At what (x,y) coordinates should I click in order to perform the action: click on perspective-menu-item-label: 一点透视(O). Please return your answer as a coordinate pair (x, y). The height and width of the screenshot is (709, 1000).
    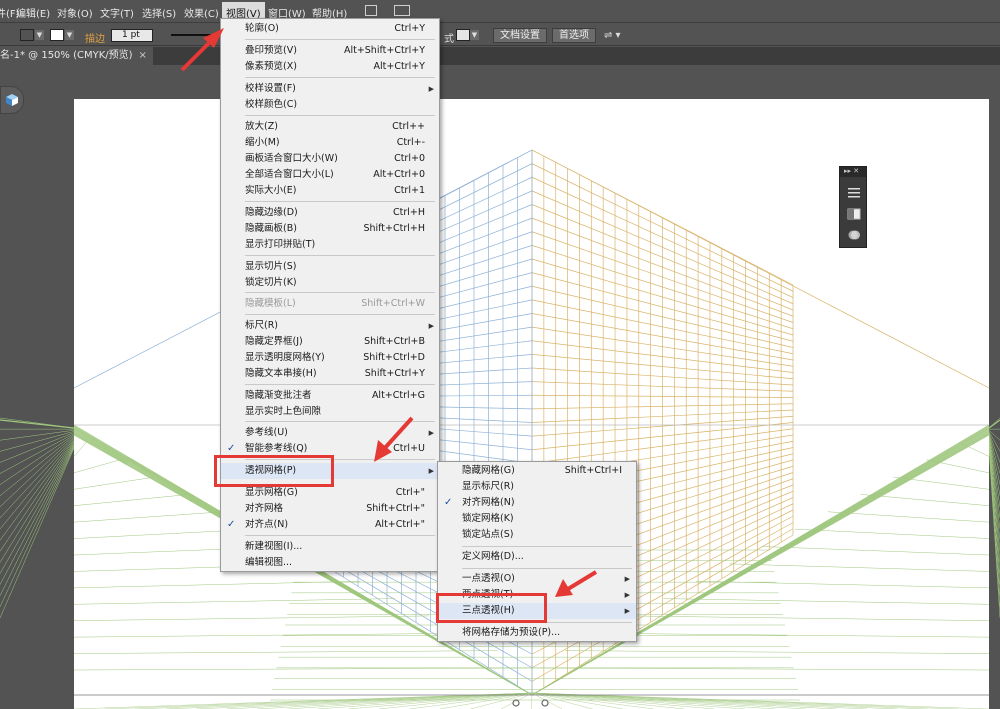
    Looking at the image, I should click on (488, 578).